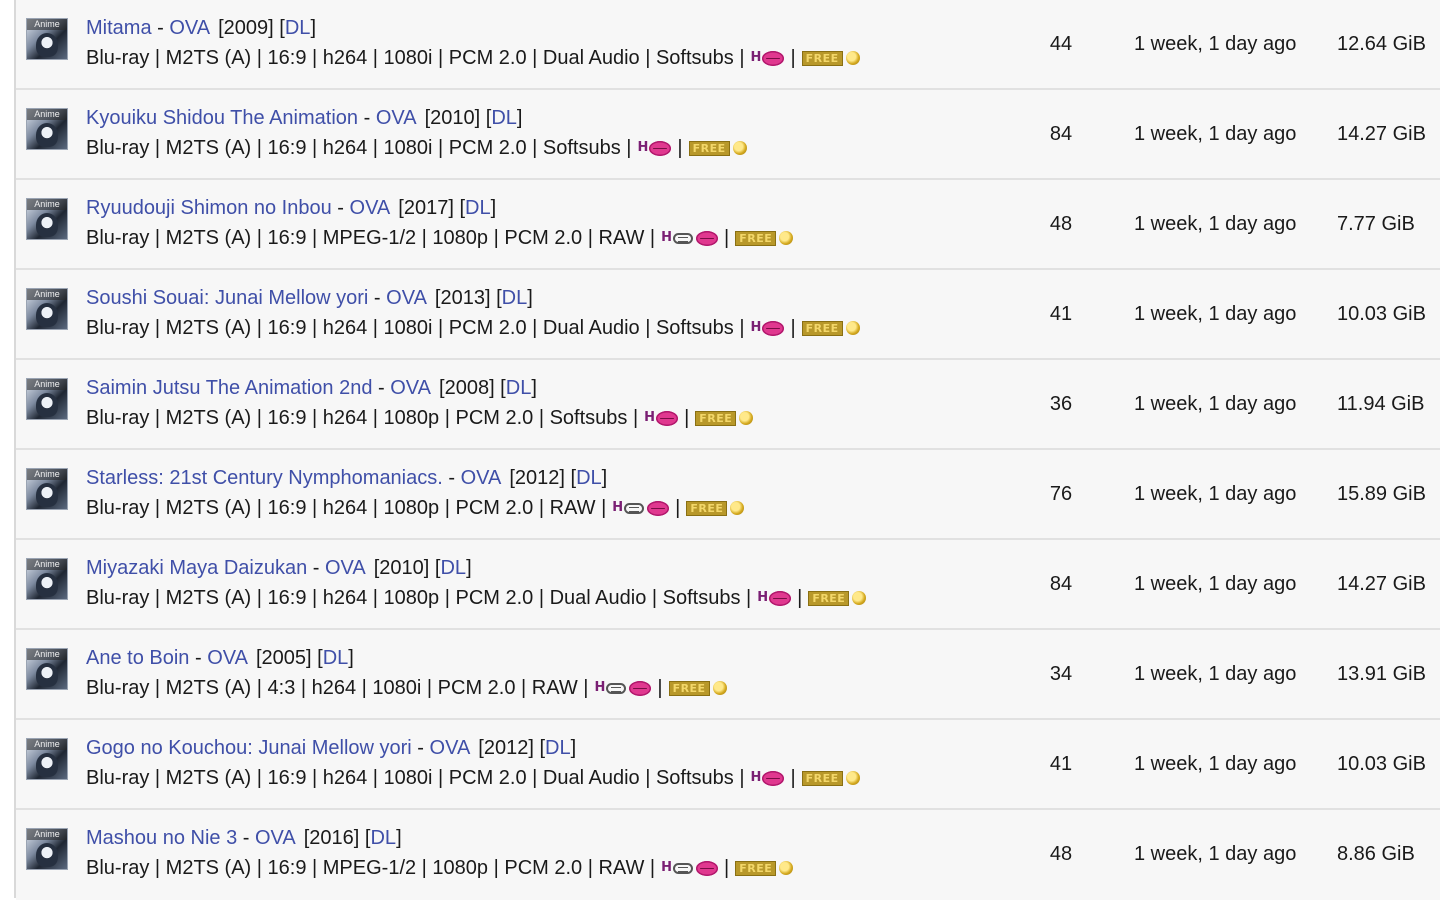  Describe the element at coordinates (1061, 134) in the screenshot. I see `count-cell: 84` at that location.